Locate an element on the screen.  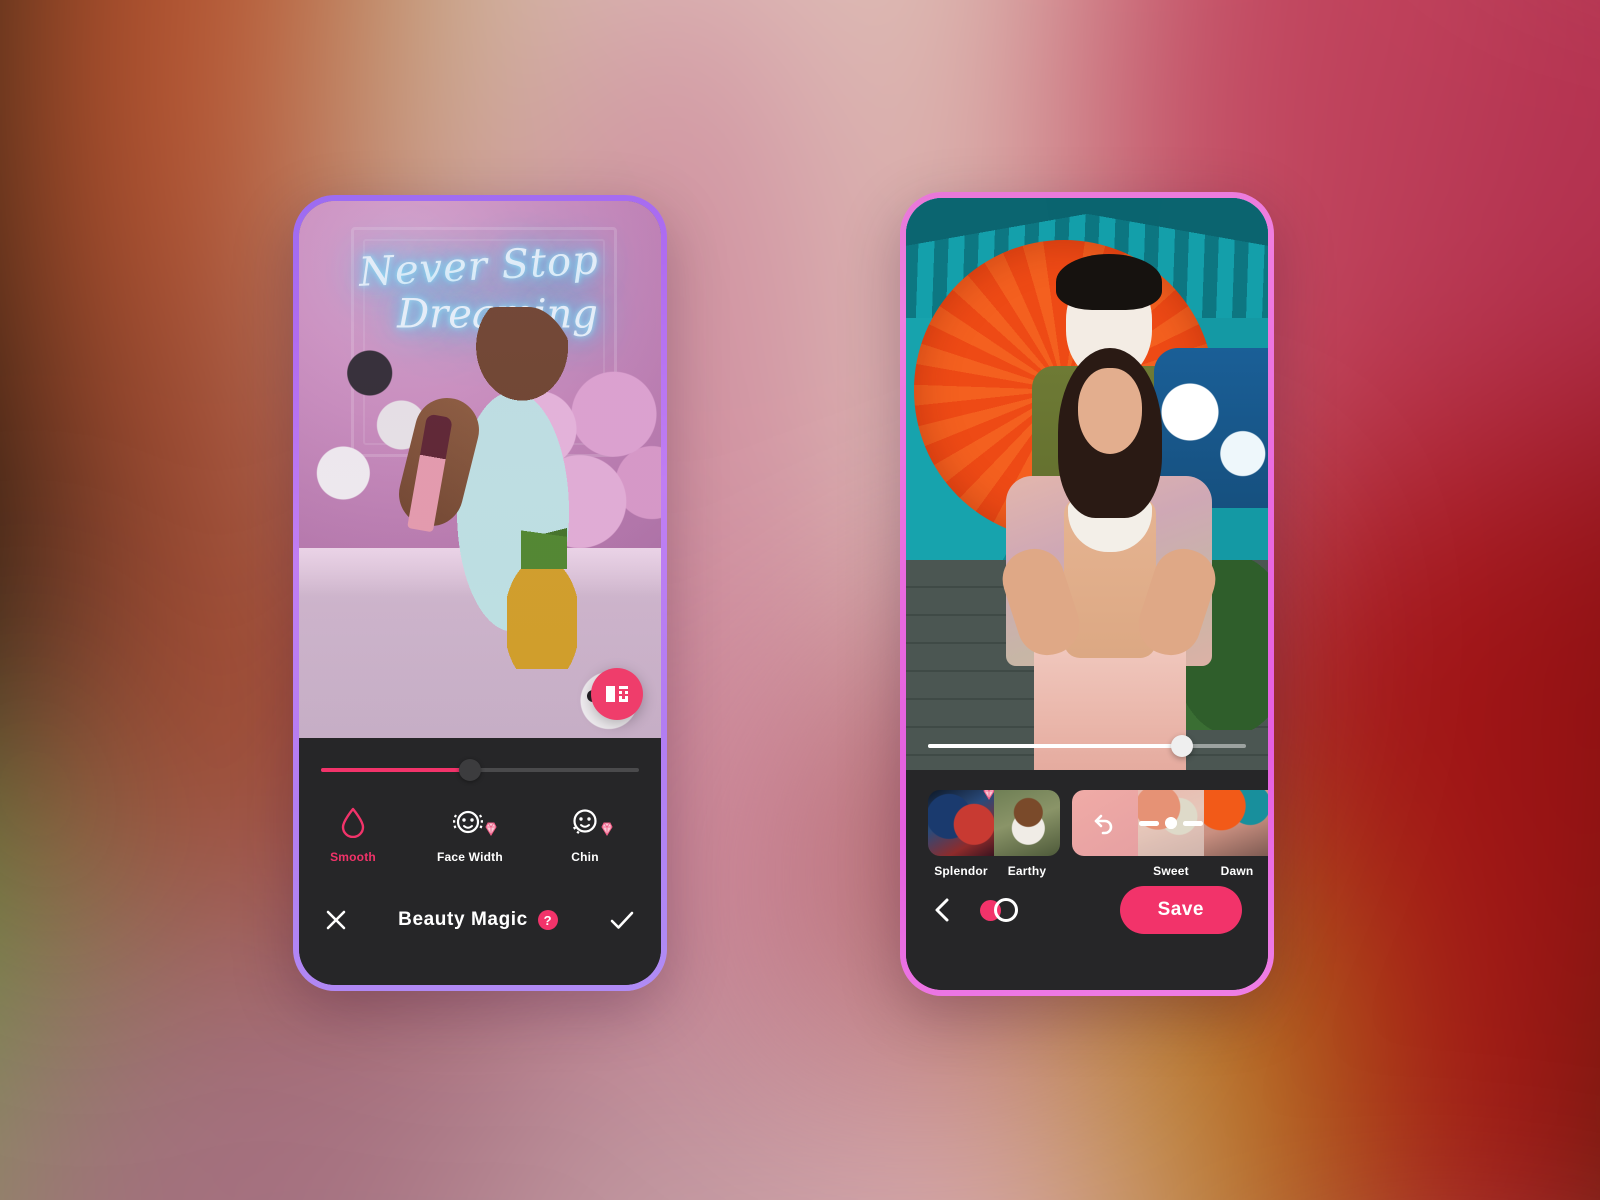
filter-item-sweet: Sweet is located at coordinates (1171, 834).